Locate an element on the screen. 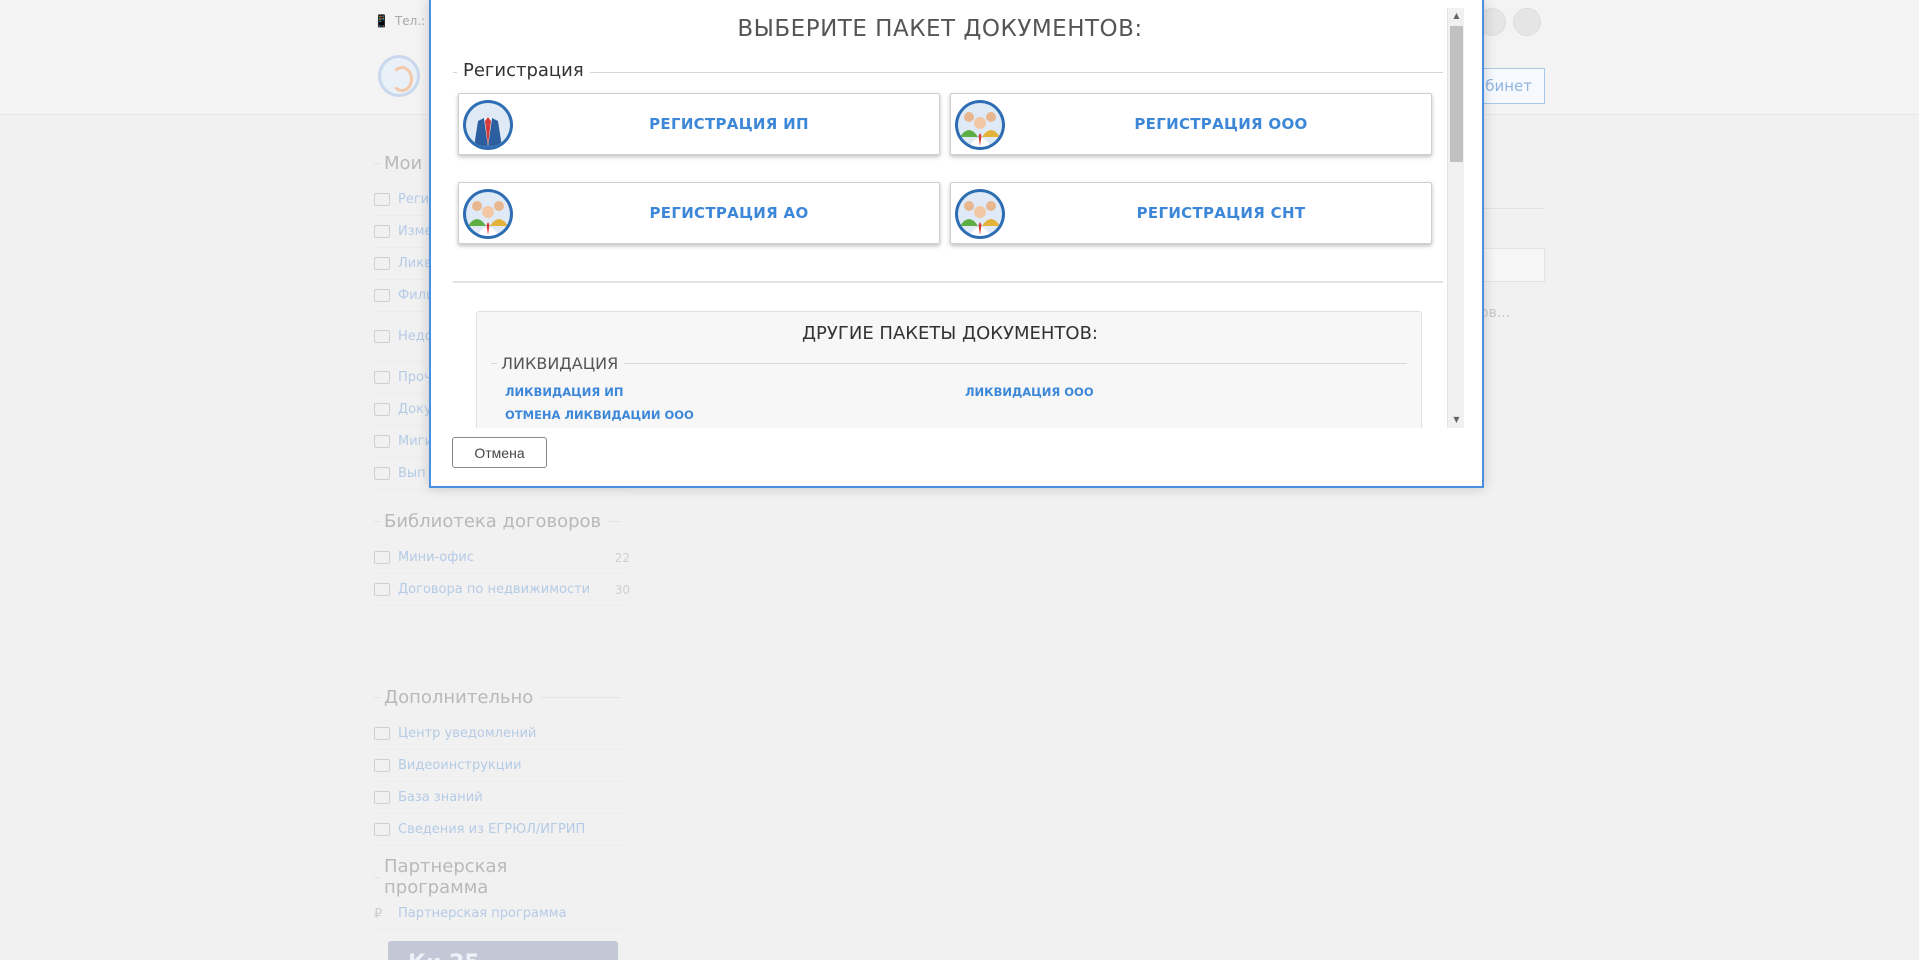 This screenshot has height=960, width=1919. liquidation-legend: ЛИКВИДАЦИЯ is located at coordinates (561, 363).